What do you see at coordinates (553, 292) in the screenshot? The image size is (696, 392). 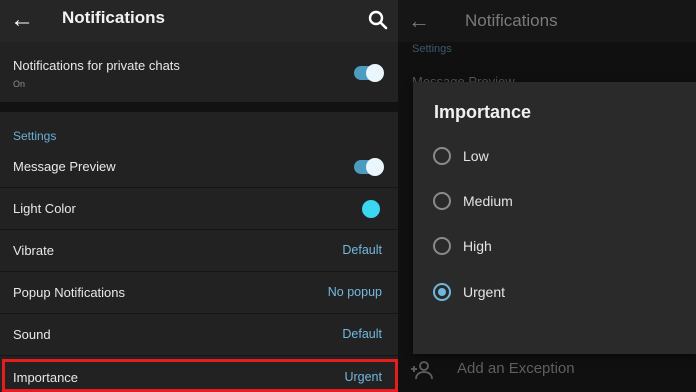 I see `option-urgent: Urgent` at bounding box center [553, 292].